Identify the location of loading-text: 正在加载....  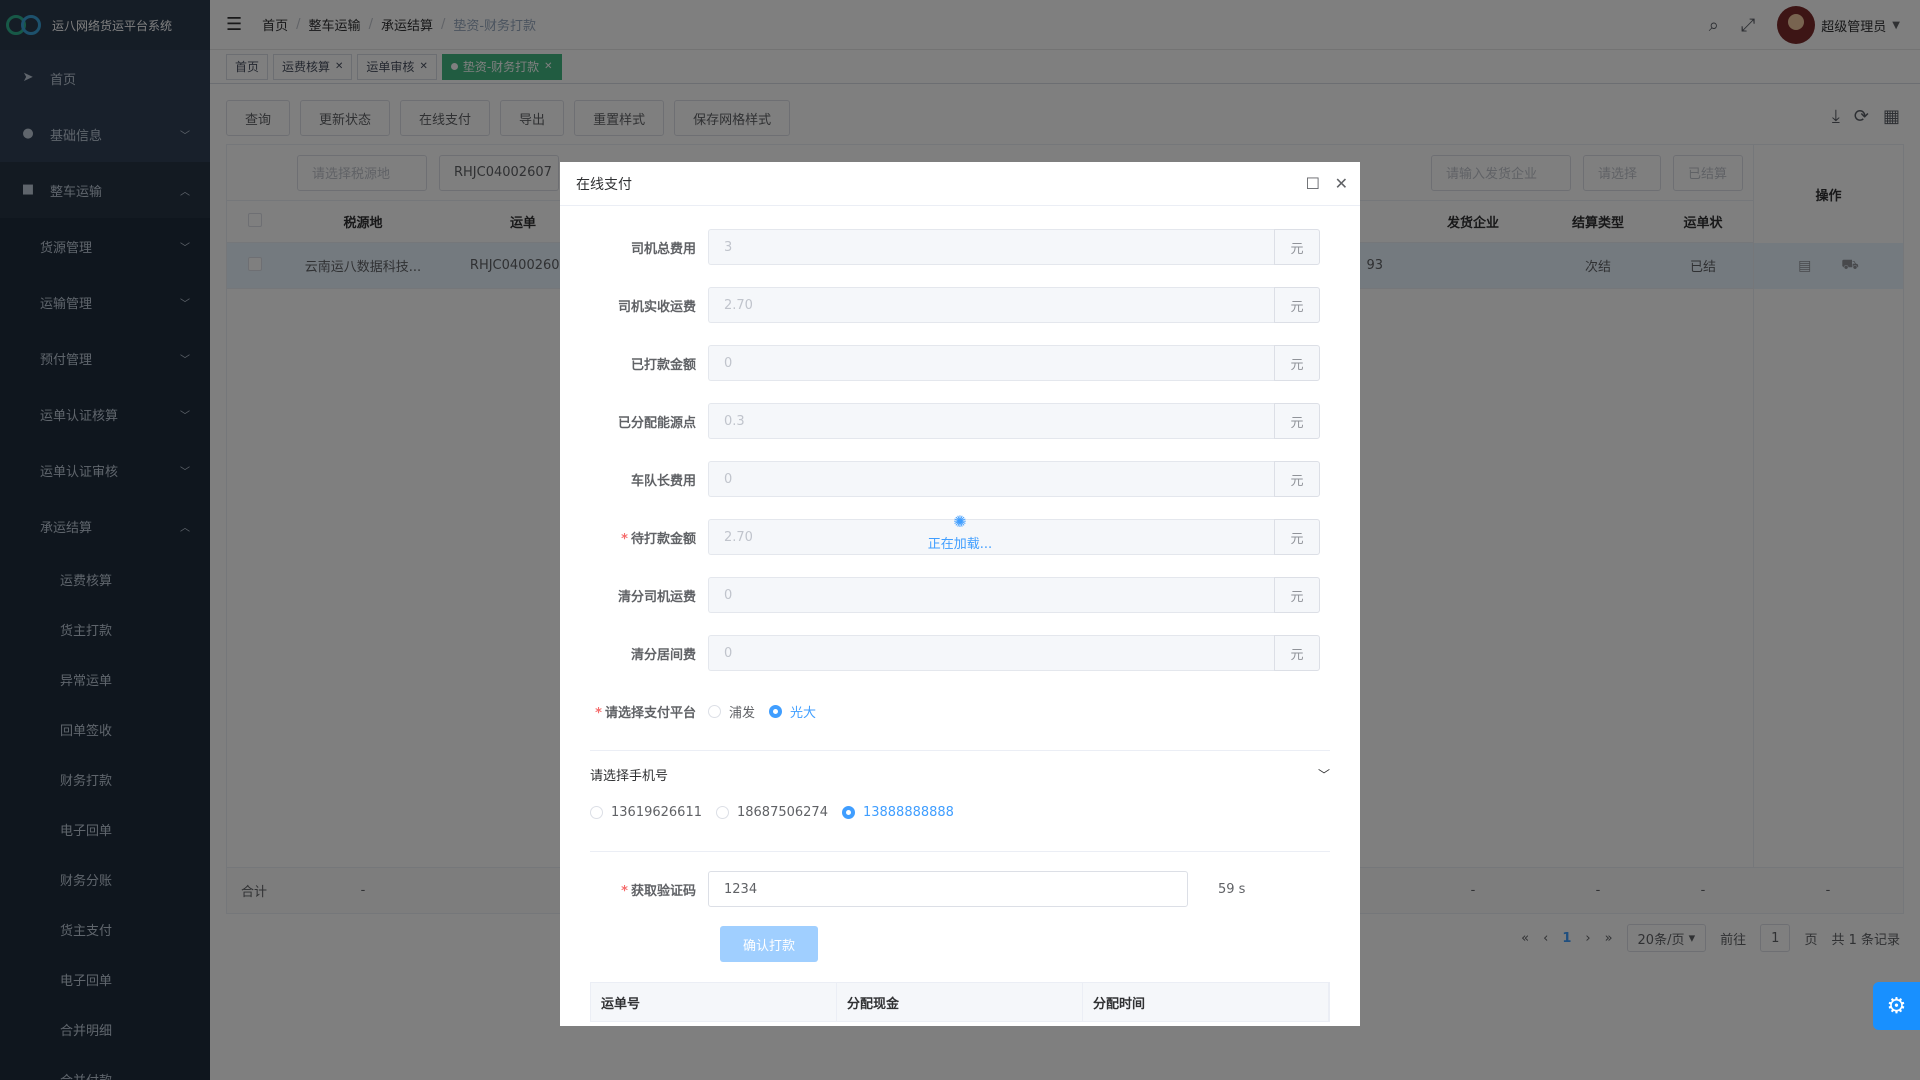
(960, 544).